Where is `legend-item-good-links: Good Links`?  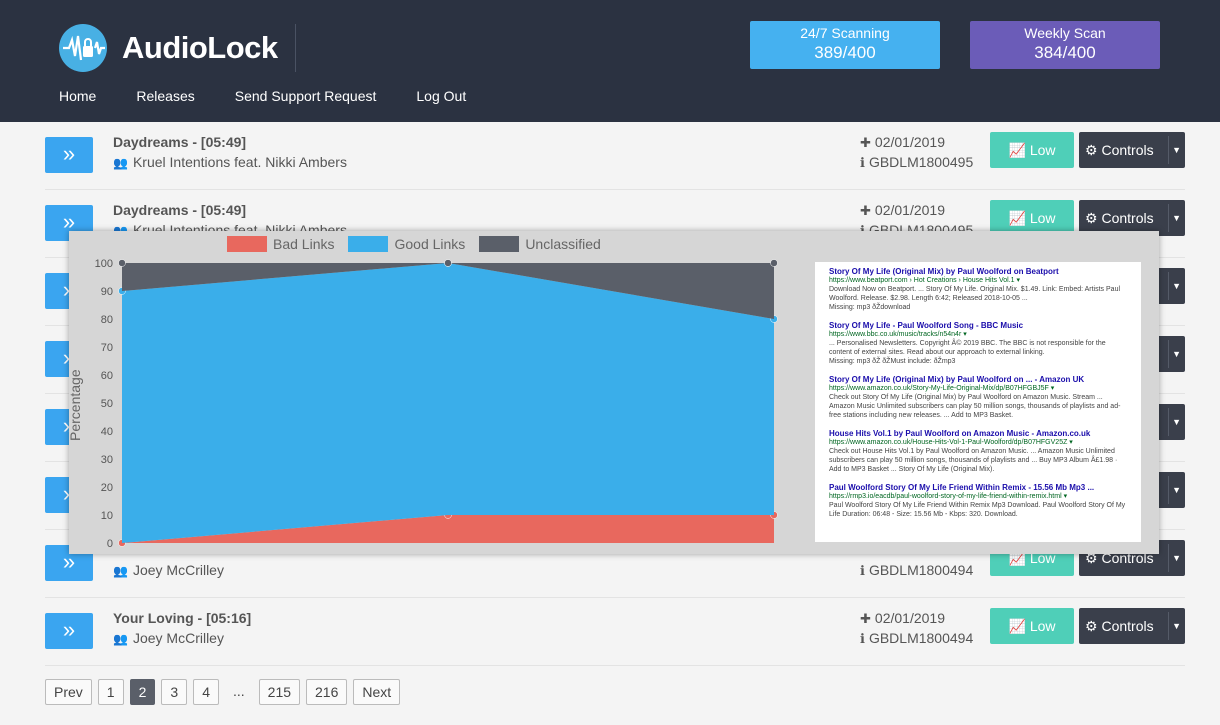
legend-item-good-links: Good Links is located at coordinates (406, 244).